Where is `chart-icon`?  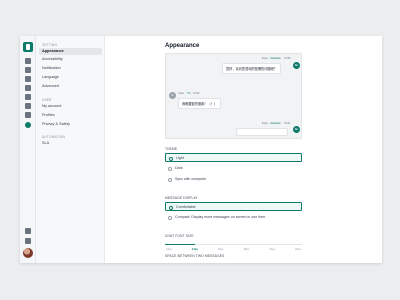
chart-icon is located at coordinates (28, 106).